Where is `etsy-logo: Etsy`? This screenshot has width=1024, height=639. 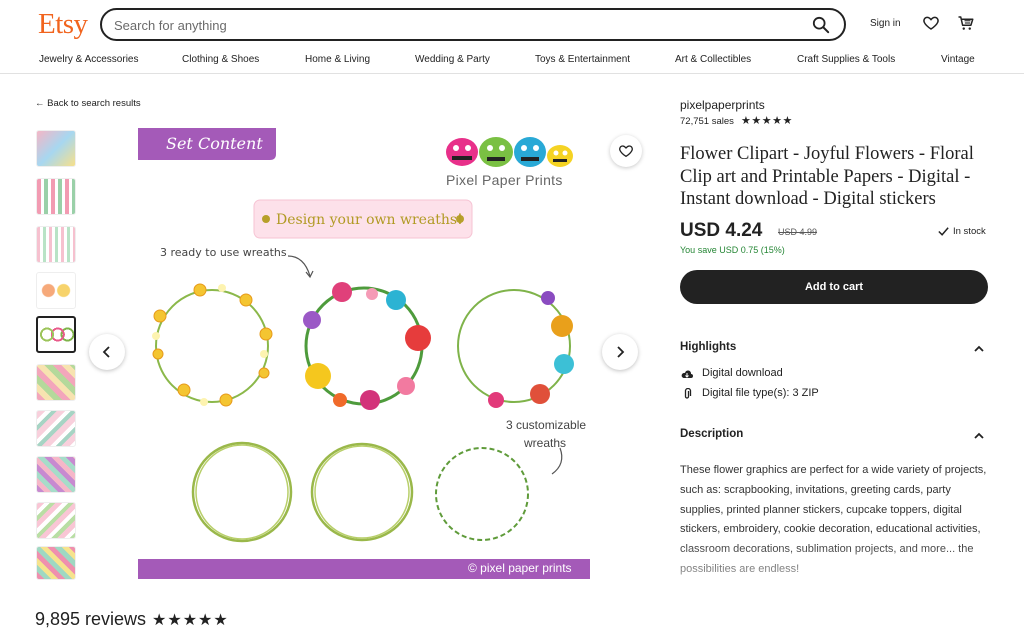 etsy-logo: Etsy is located at coordinates (63, 24).